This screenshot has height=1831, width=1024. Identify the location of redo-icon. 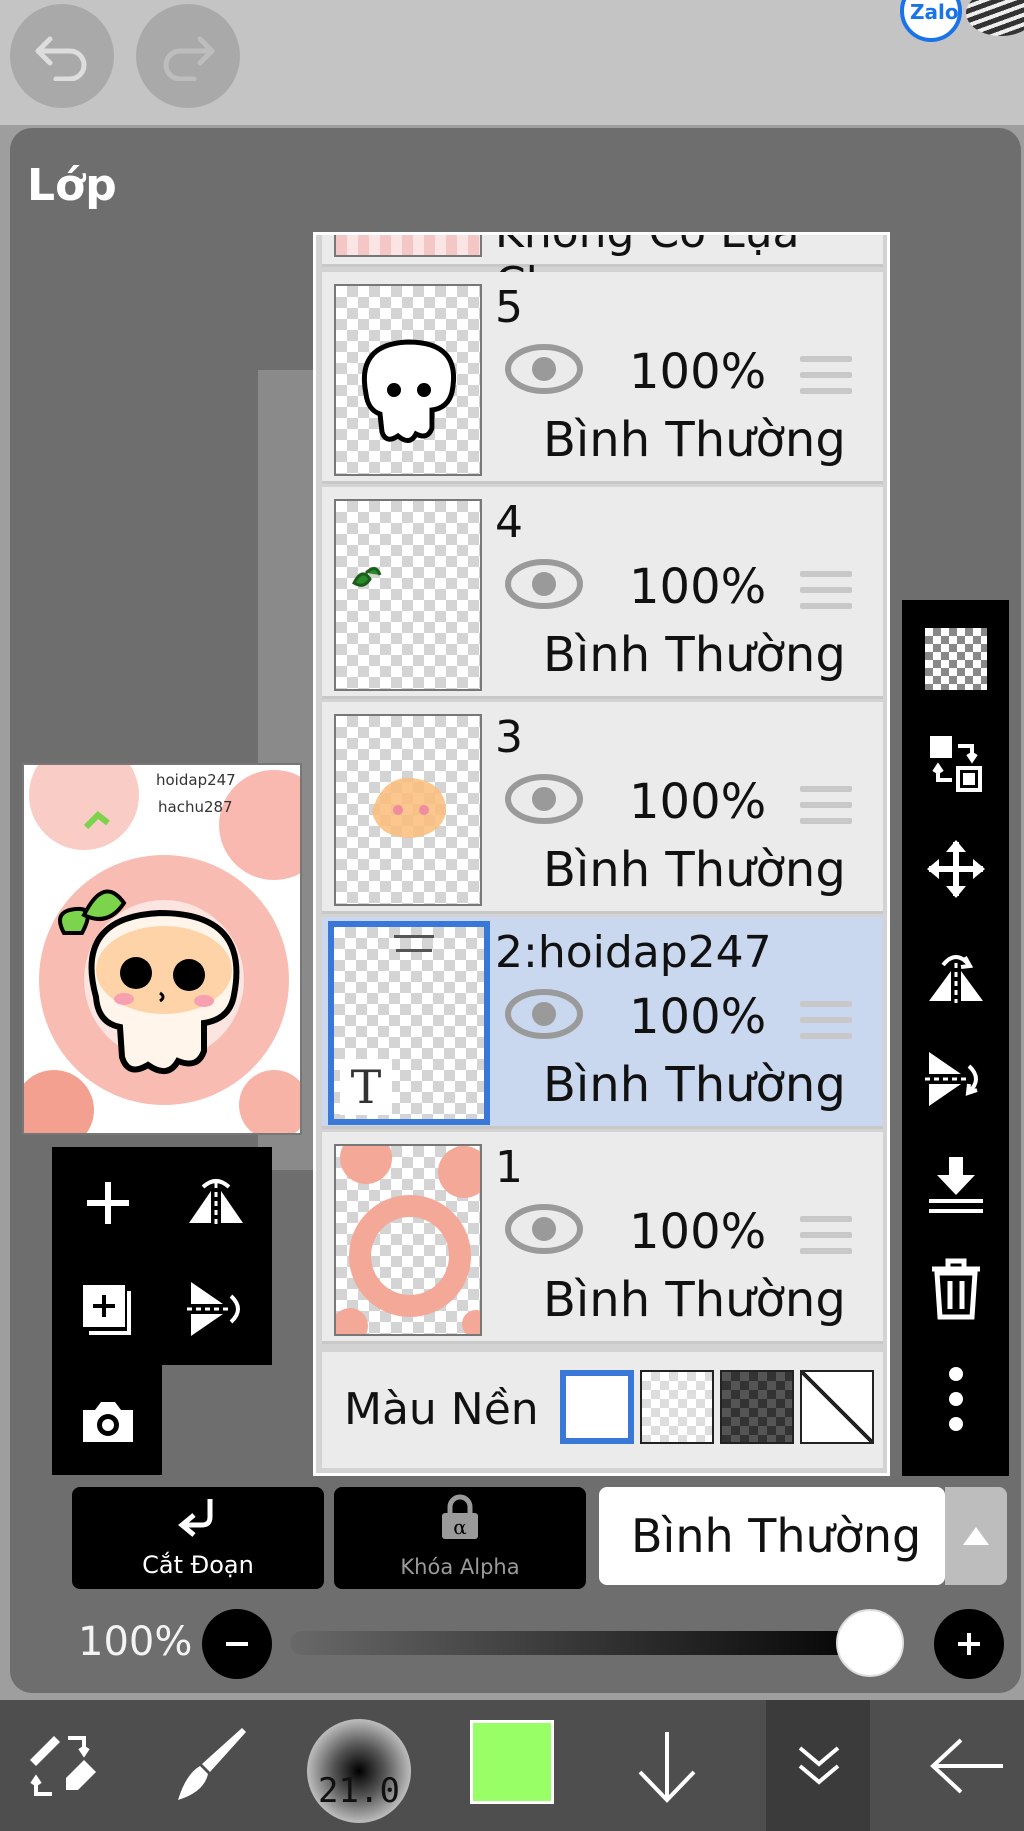
(189, 58).